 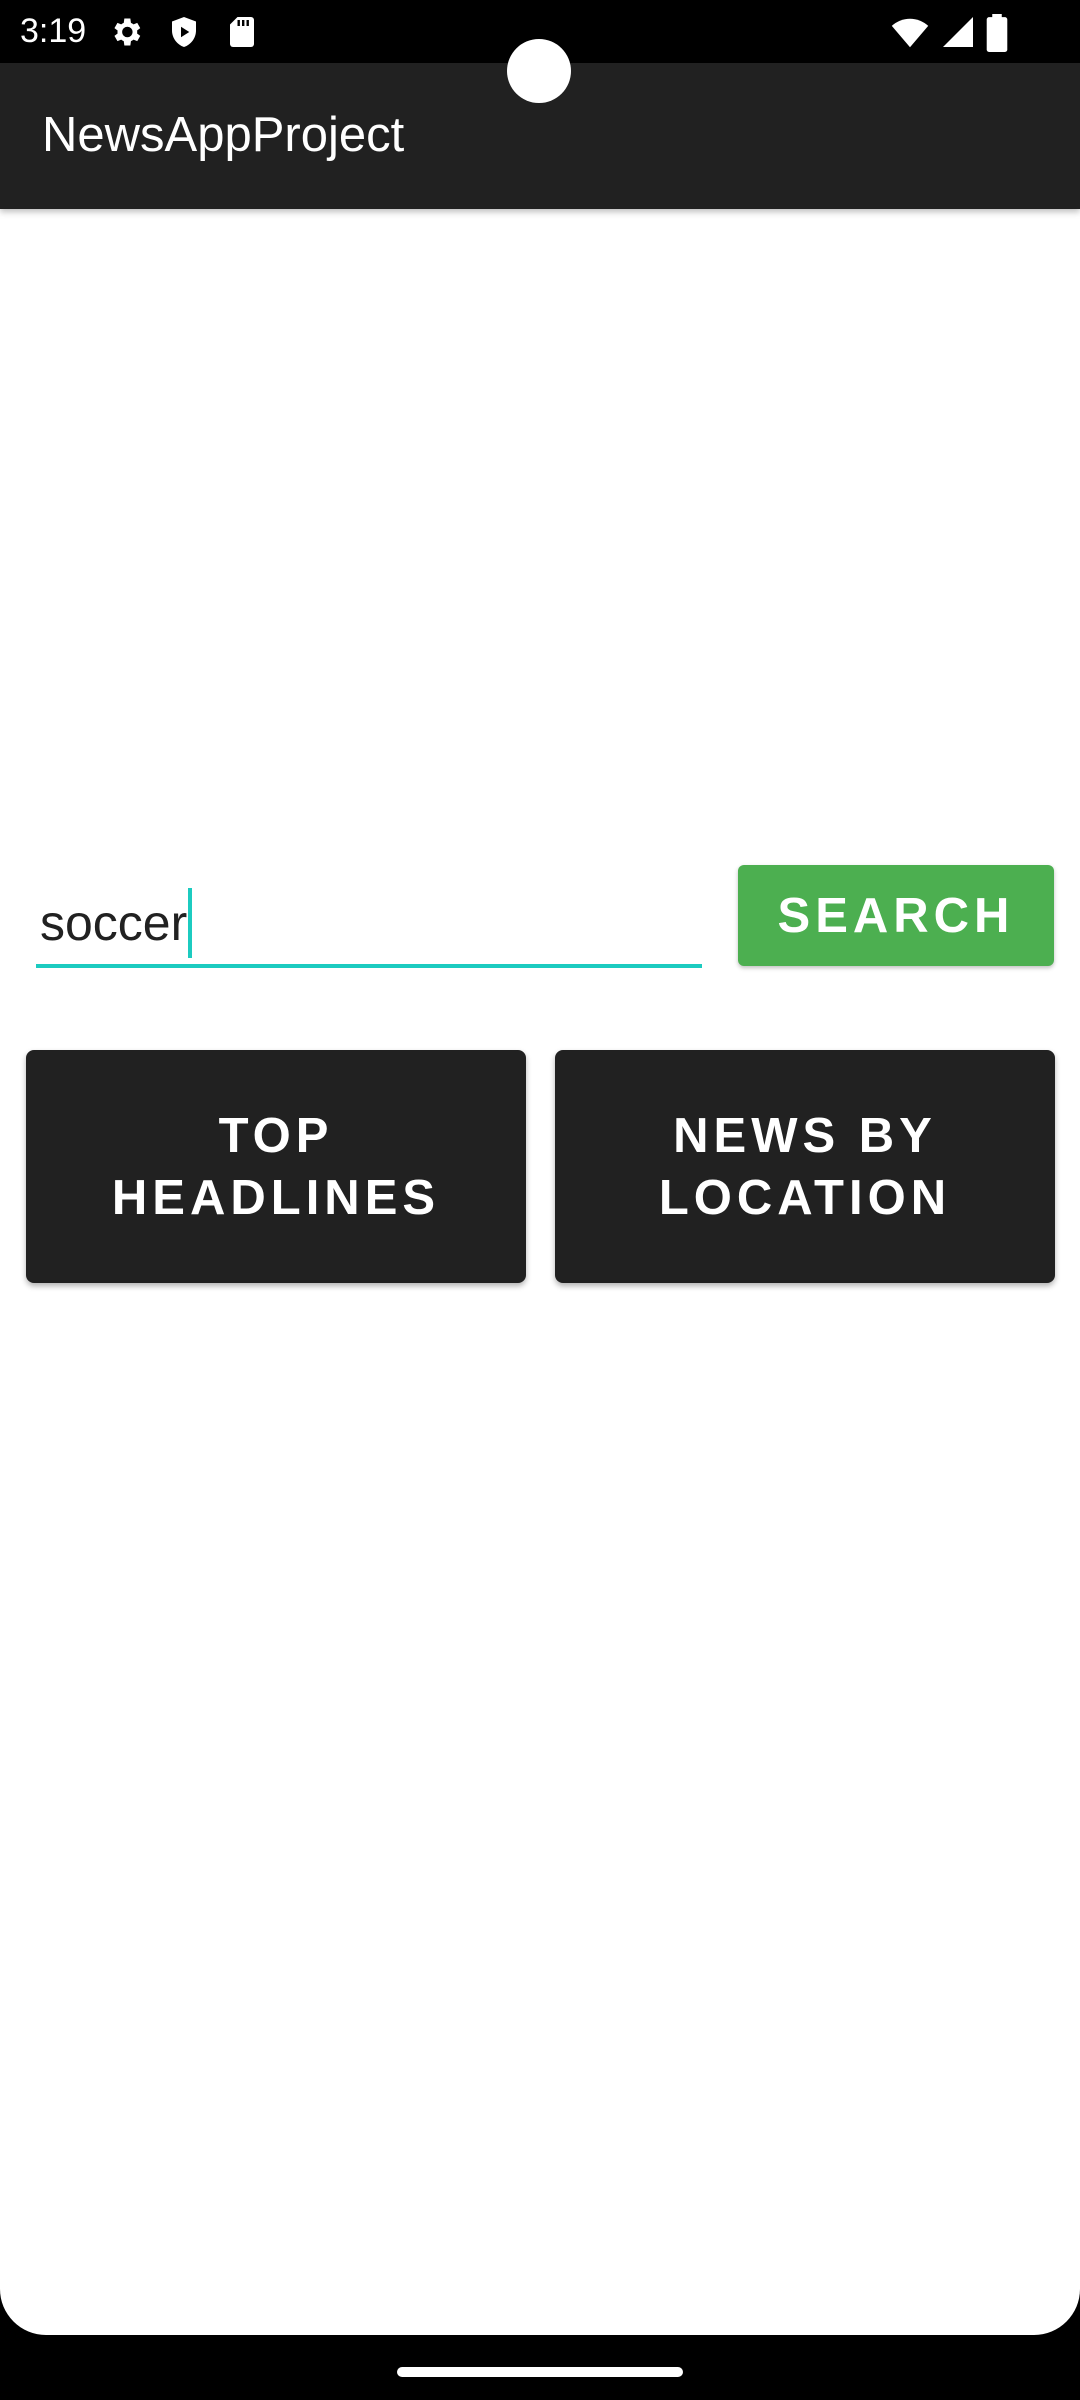 What do you see at coordinates (223, 135) in the screenshot?
I see `app-title: NewsAppProject` at bounding box center [223, 135].